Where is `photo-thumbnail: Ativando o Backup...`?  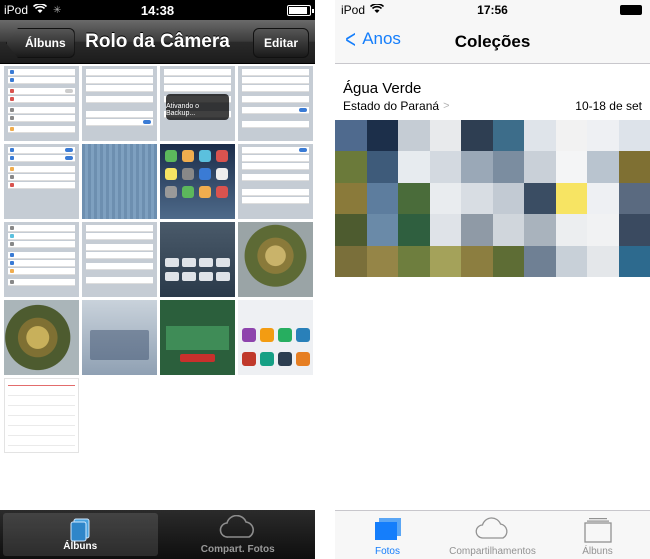 photo-thumbnail: Ativando o Backup... is located at coordinates (197, 103).